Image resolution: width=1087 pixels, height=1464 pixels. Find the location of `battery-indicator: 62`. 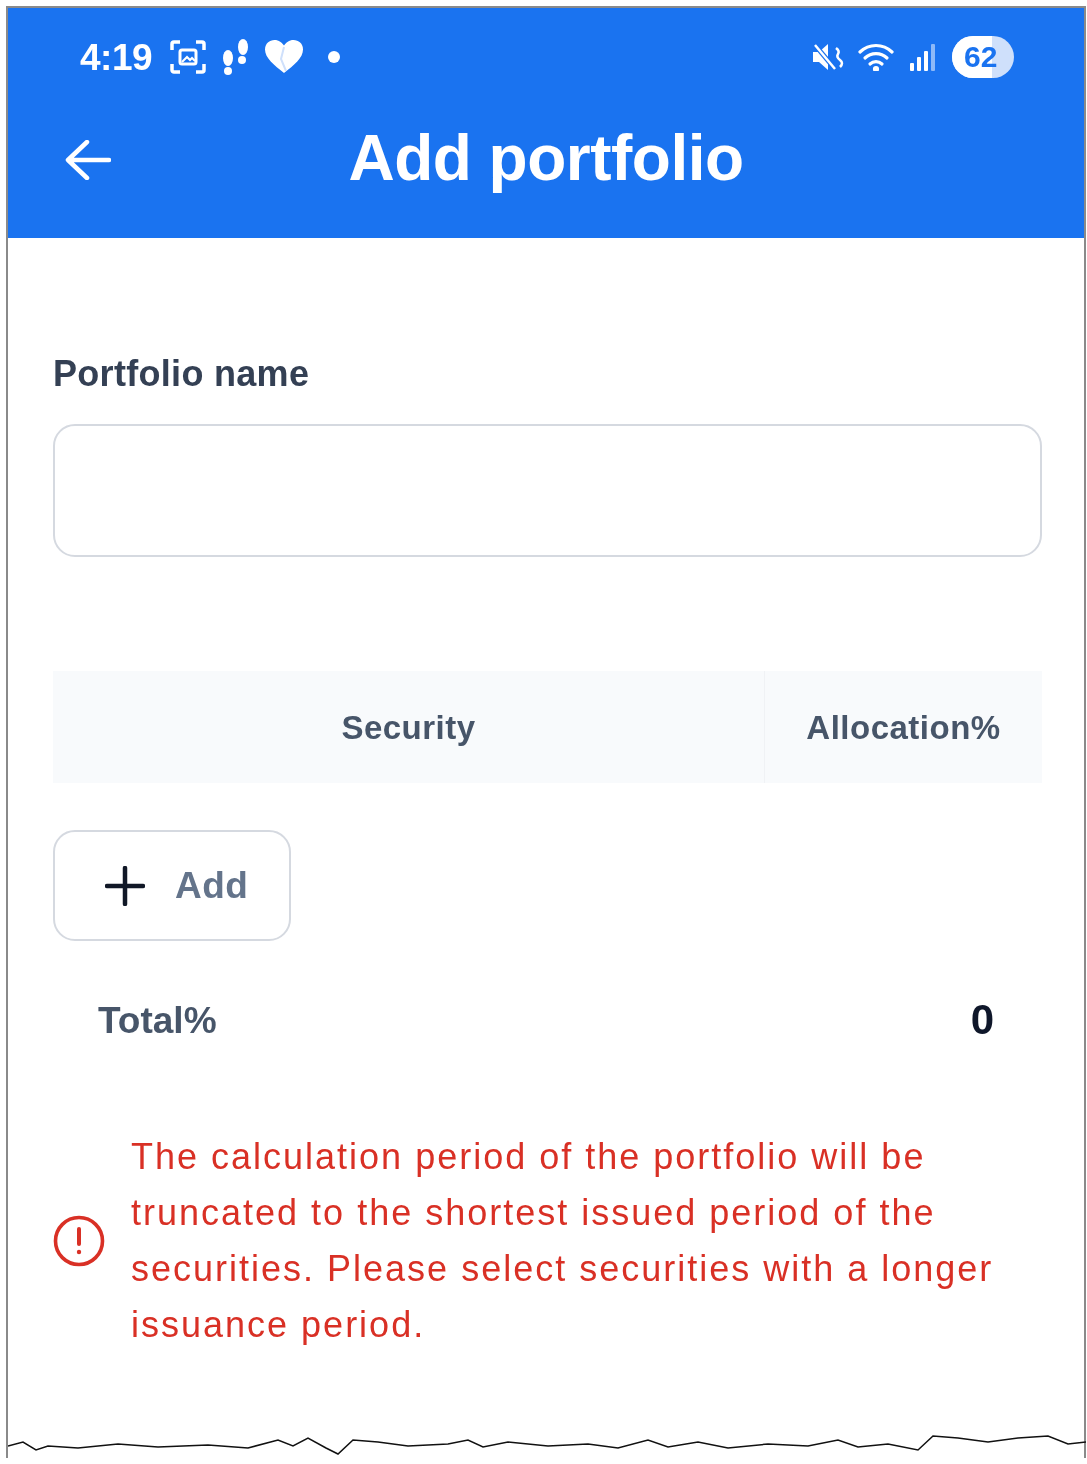

battery-indicator: 62 is located at coordinates (983, 57).